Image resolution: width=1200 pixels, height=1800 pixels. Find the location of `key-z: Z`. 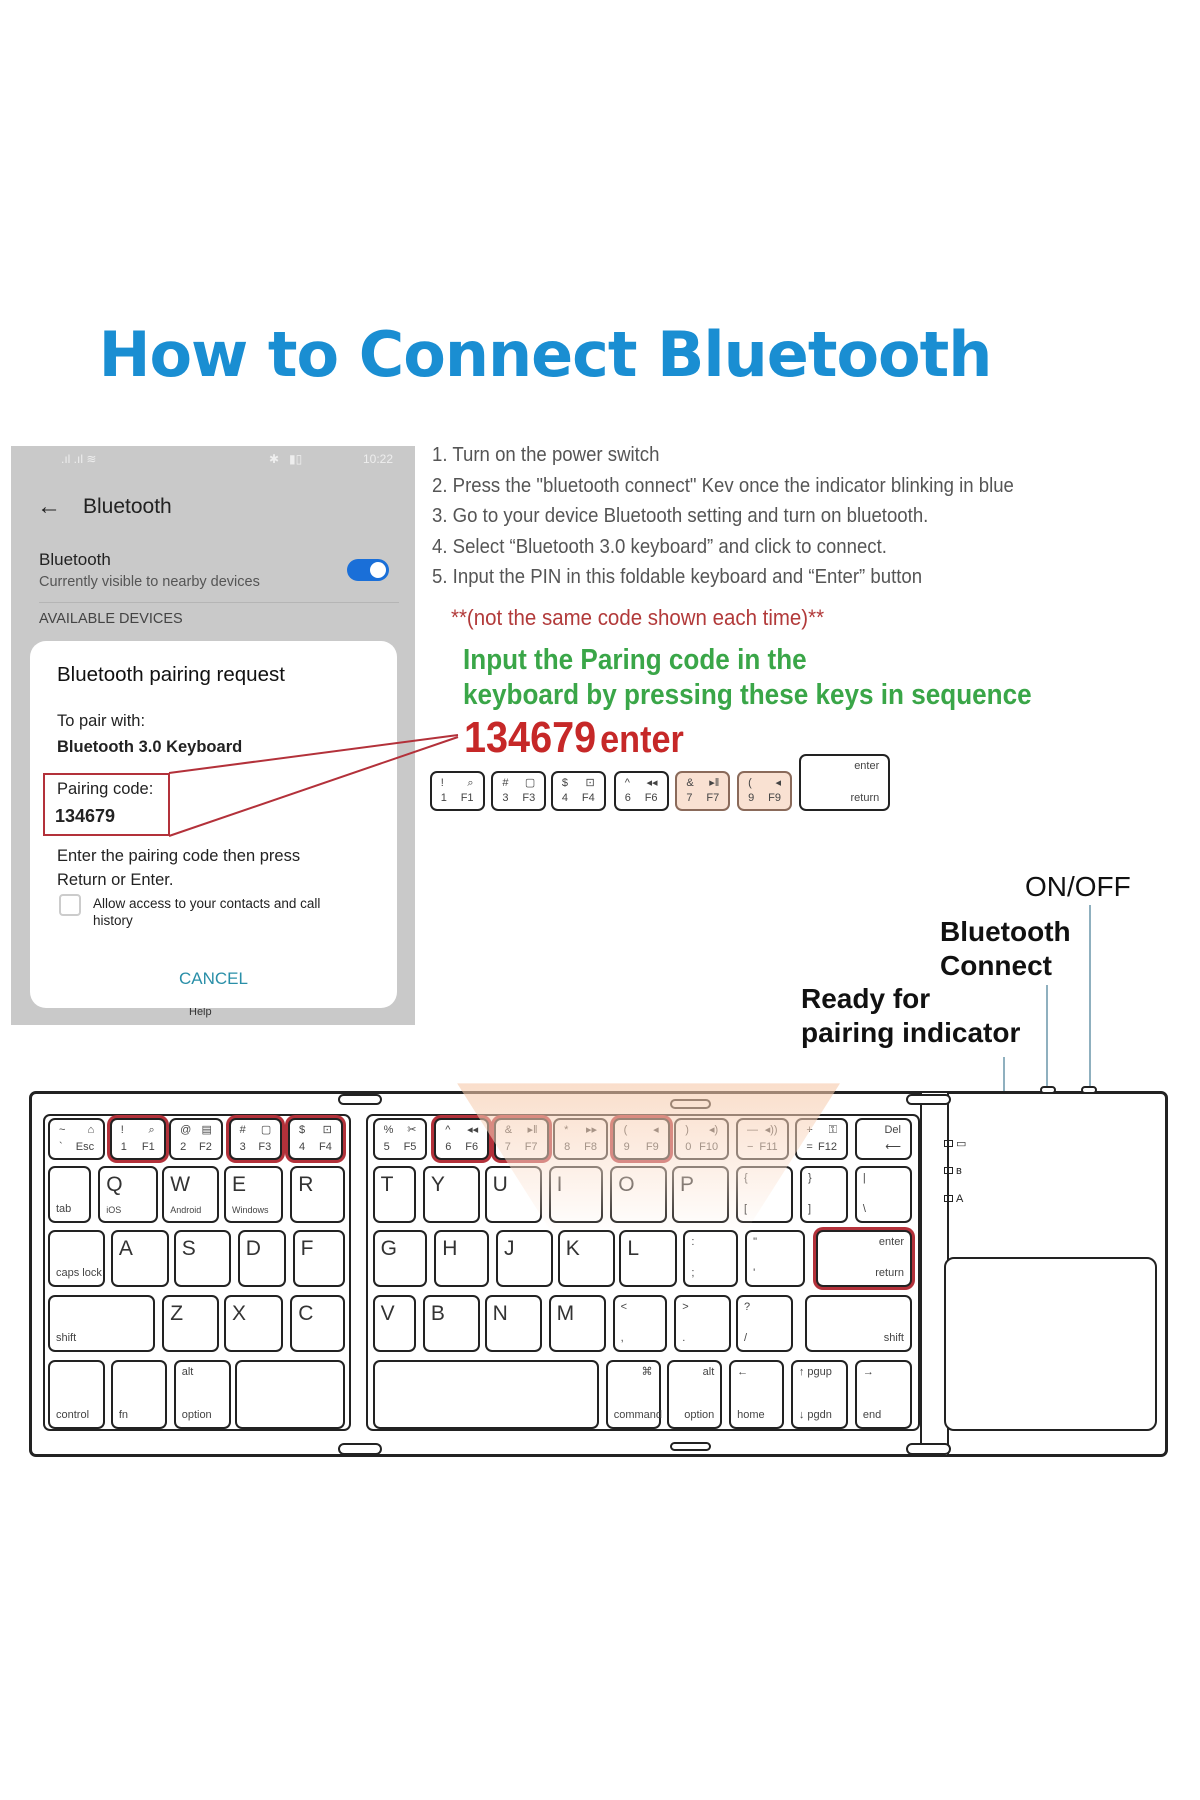

key-z: Z is located at coordinates (191, 1323).